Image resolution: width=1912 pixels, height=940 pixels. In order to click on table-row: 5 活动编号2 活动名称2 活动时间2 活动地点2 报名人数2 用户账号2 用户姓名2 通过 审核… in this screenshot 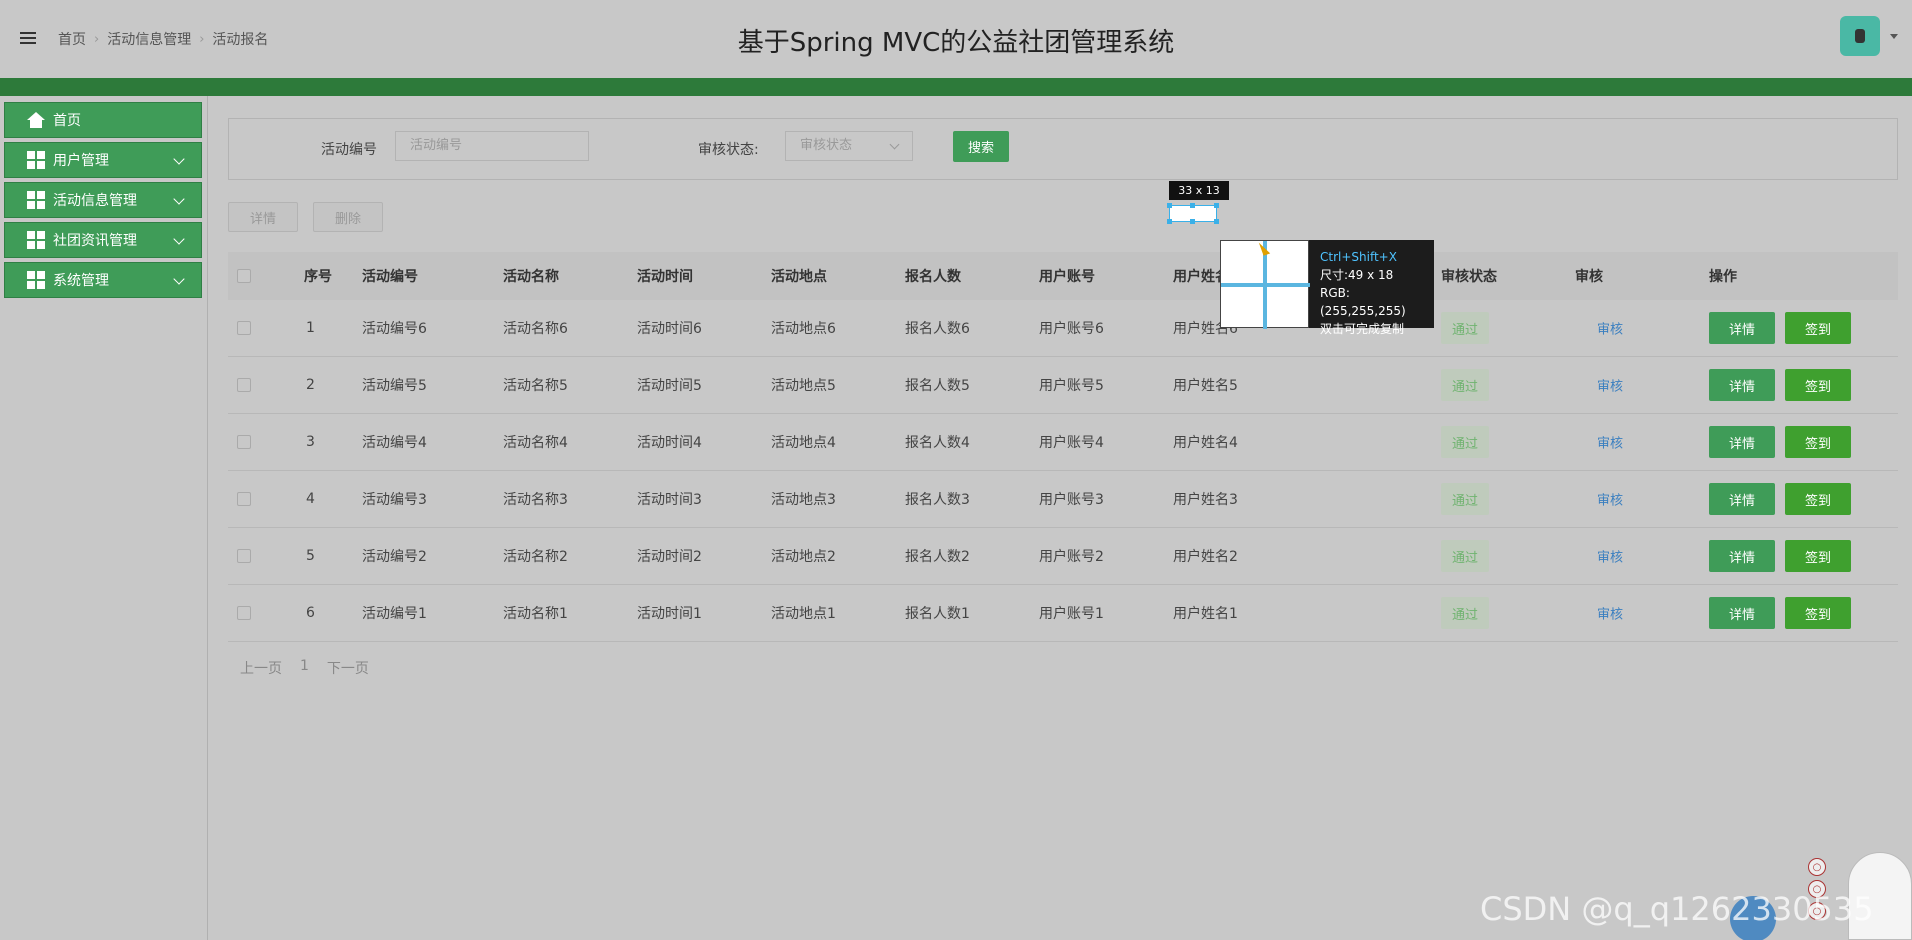, I will do `click(1063, 556)`.